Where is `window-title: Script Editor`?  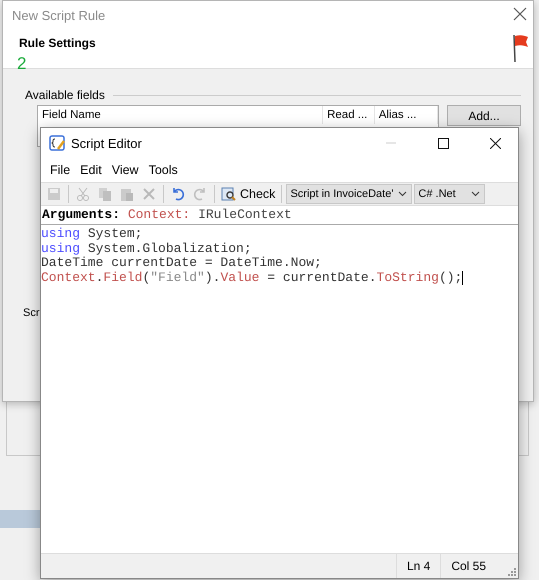
window-title: Script Editor is located at coordinates (107, 143).